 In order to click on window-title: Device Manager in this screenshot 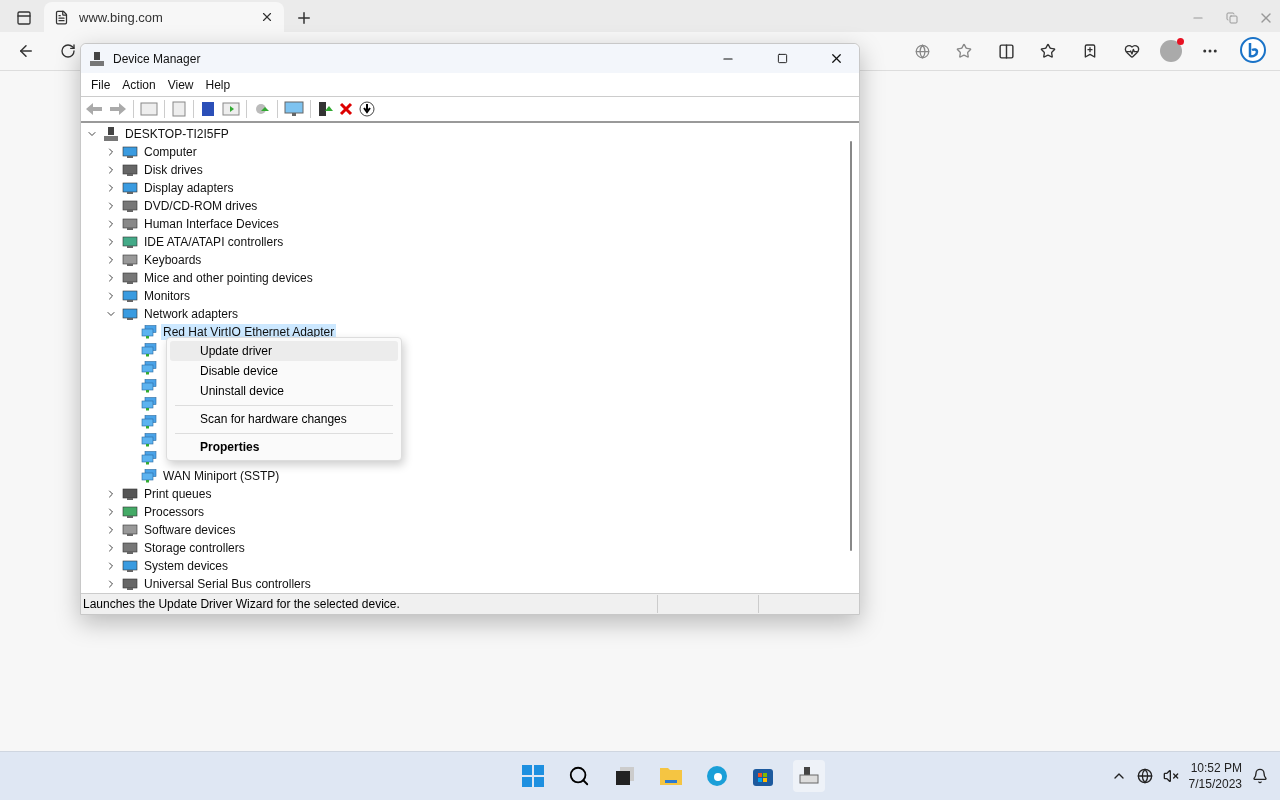, I will do `click(157, 58)`.